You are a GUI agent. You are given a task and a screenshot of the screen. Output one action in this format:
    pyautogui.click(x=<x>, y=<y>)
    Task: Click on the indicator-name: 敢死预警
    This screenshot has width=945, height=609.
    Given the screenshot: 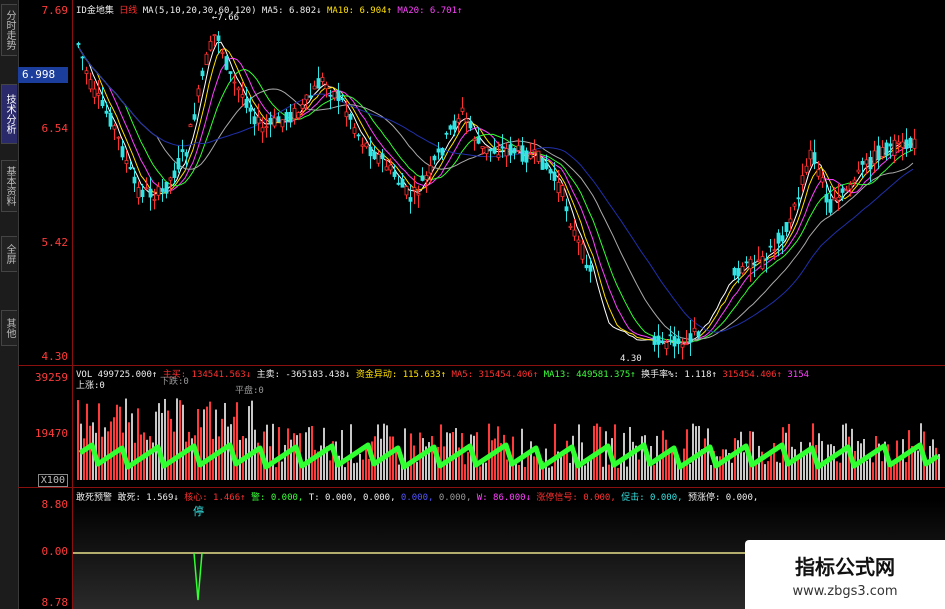 What is the action you would take?
    pyautogui.click(x=94, y=498)
    